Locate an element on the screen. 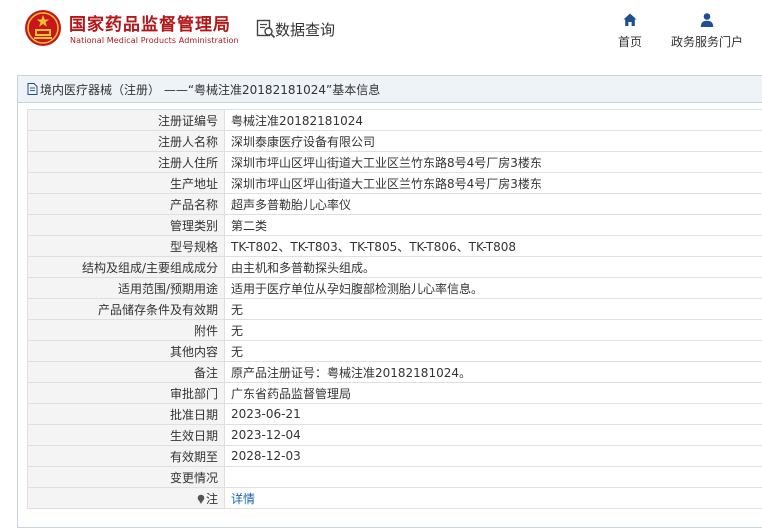 The image size is (762, 528). field-value: 2023-06-21 is located at coordinates (493, 414).